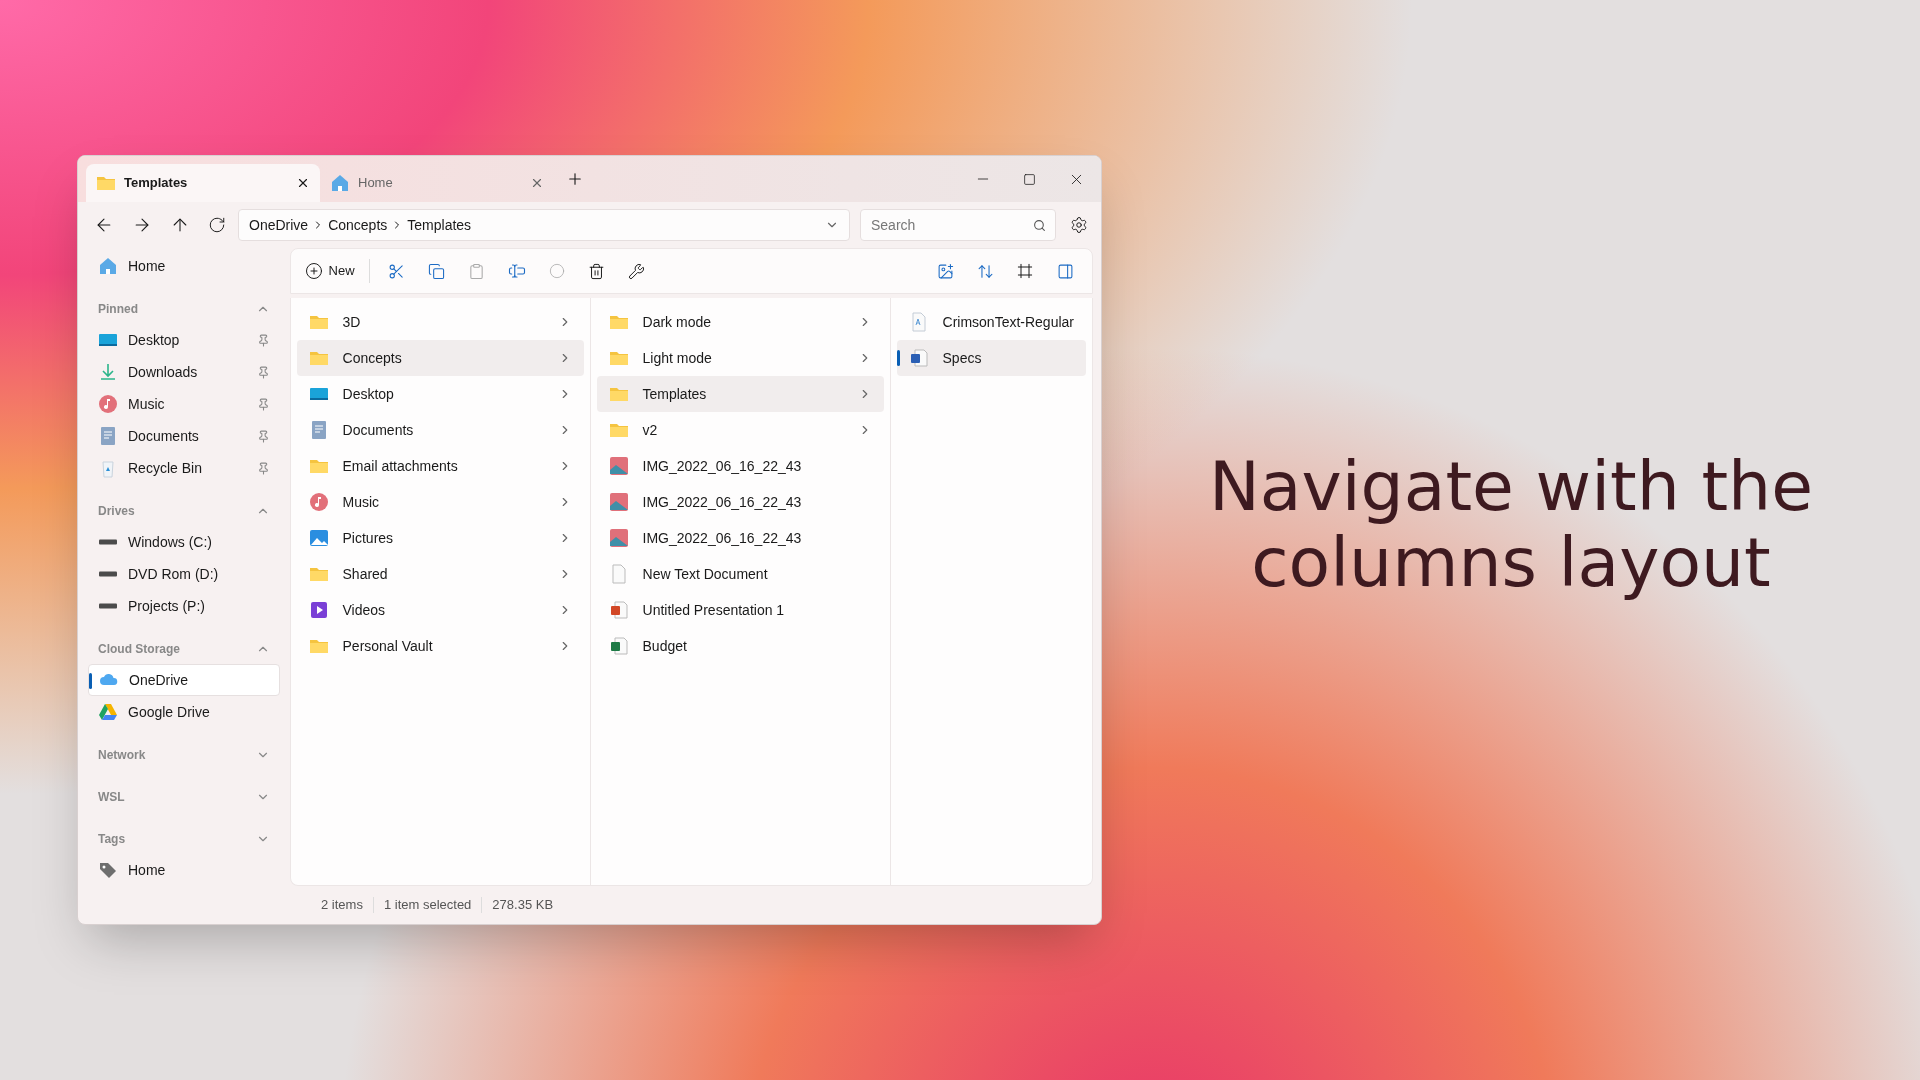  What do you see at coordinates (358, 225) in the screenshot?
I see `breadcrumb-link: Concepts` at bounding box center [358, 225].